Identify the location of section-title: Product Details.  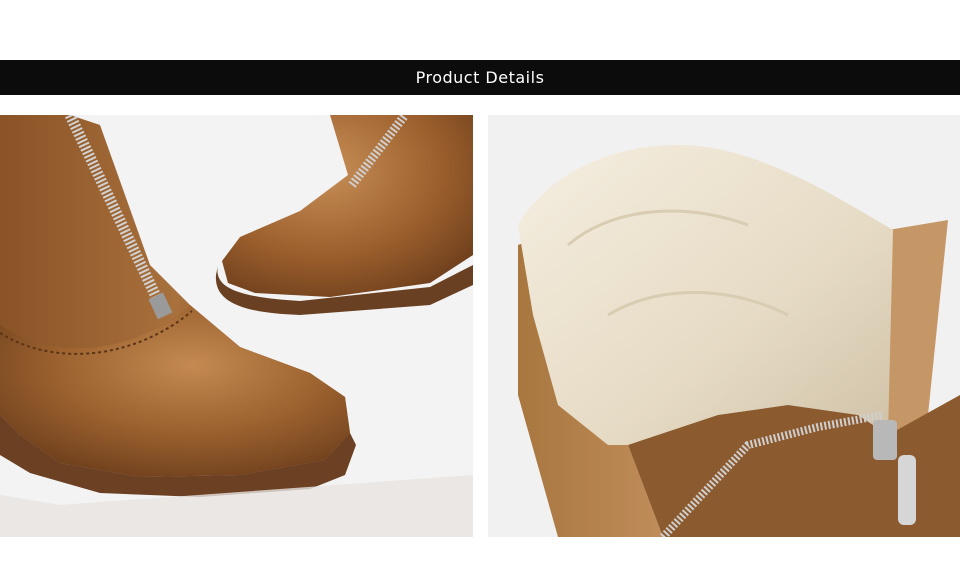
(480, 77).